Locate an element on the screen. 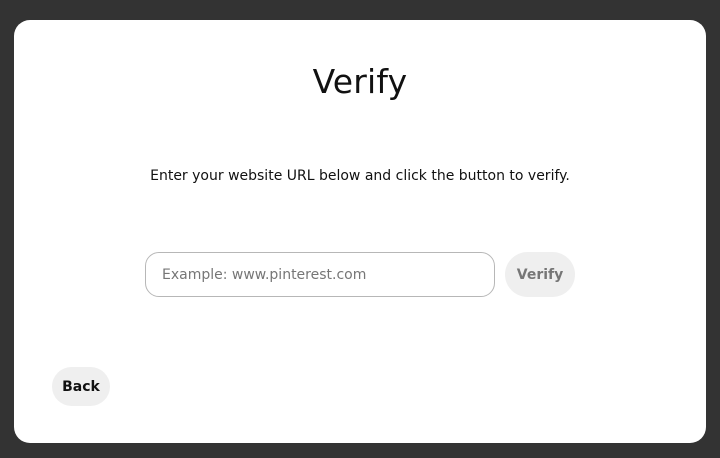 The height and width of the screenshot is (458, 720). verify-button: Verify is located at coordinates (540, 274).